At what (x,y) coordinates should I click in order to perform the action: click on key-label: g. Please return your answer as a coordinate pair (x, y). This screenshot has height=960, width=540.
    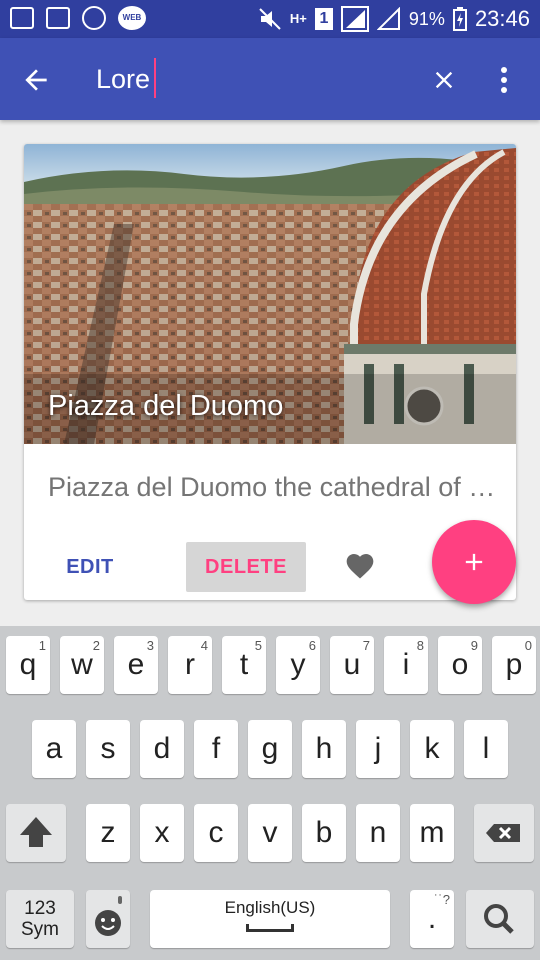
    Looking at the image, I should click on (270, 748).